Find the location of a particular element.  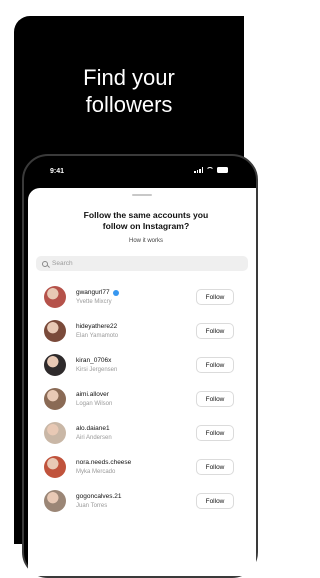

username-text: hideyathere22 is located at coordinates (97, 326).